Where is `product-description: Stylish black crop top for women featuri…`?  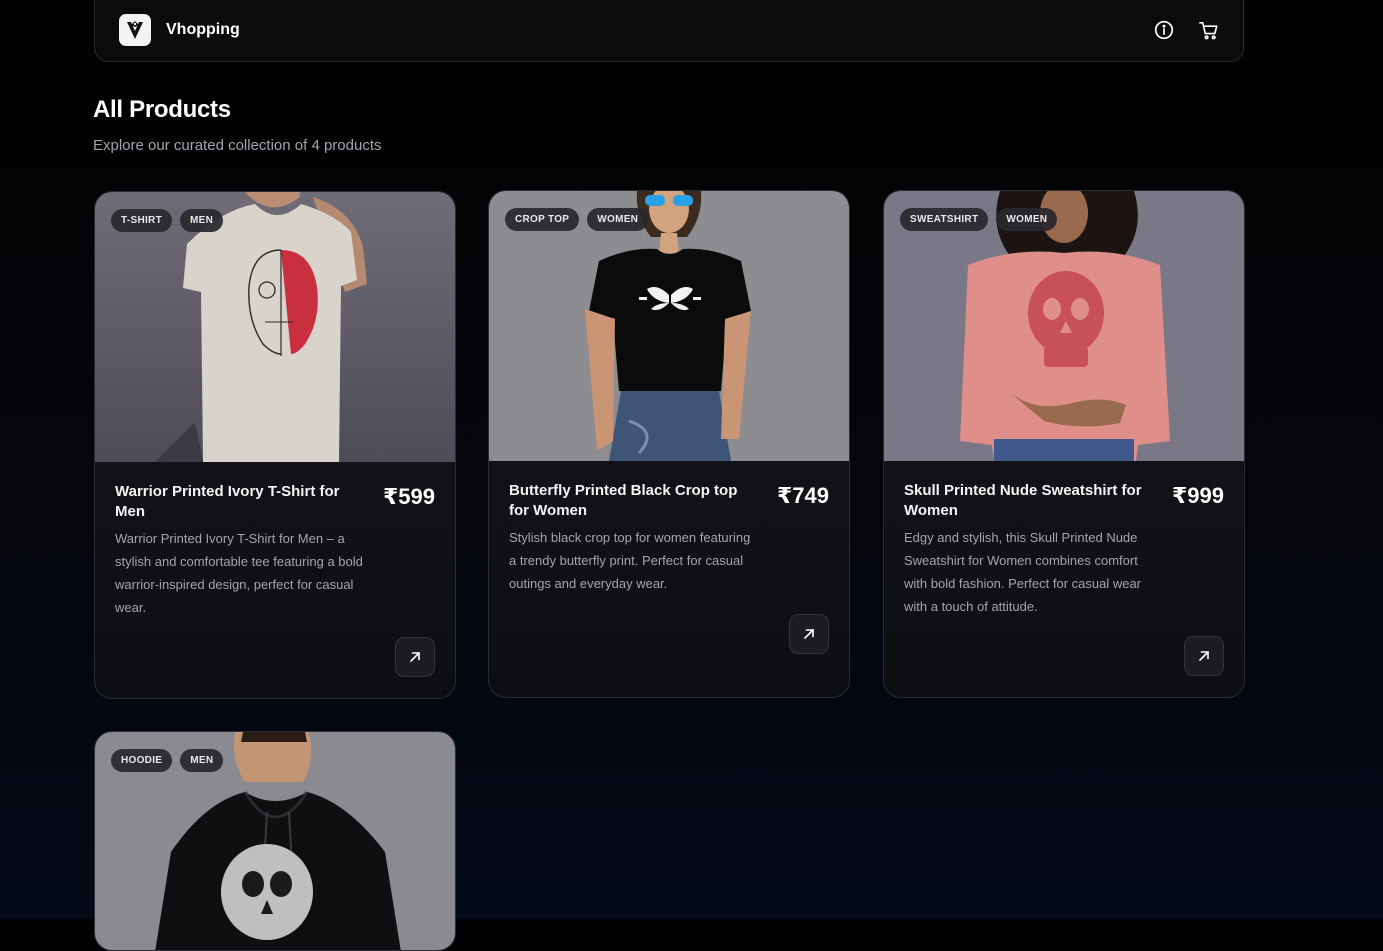 product-description: Stylish black crop top for women featuri… is located at coordinates (630, 560).